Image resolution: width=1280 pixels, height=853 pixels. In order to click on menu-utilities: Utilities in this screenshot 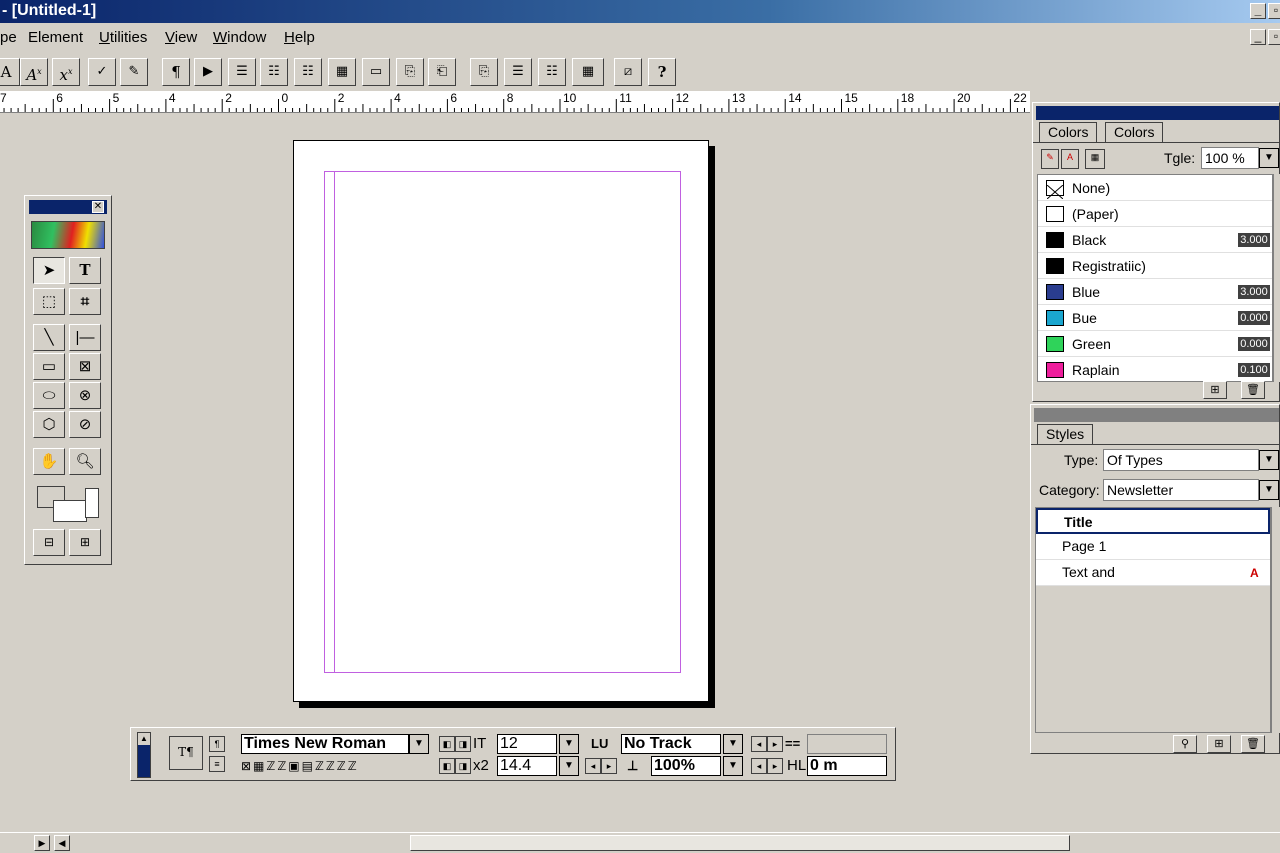, I will do `click(123, 37)`.